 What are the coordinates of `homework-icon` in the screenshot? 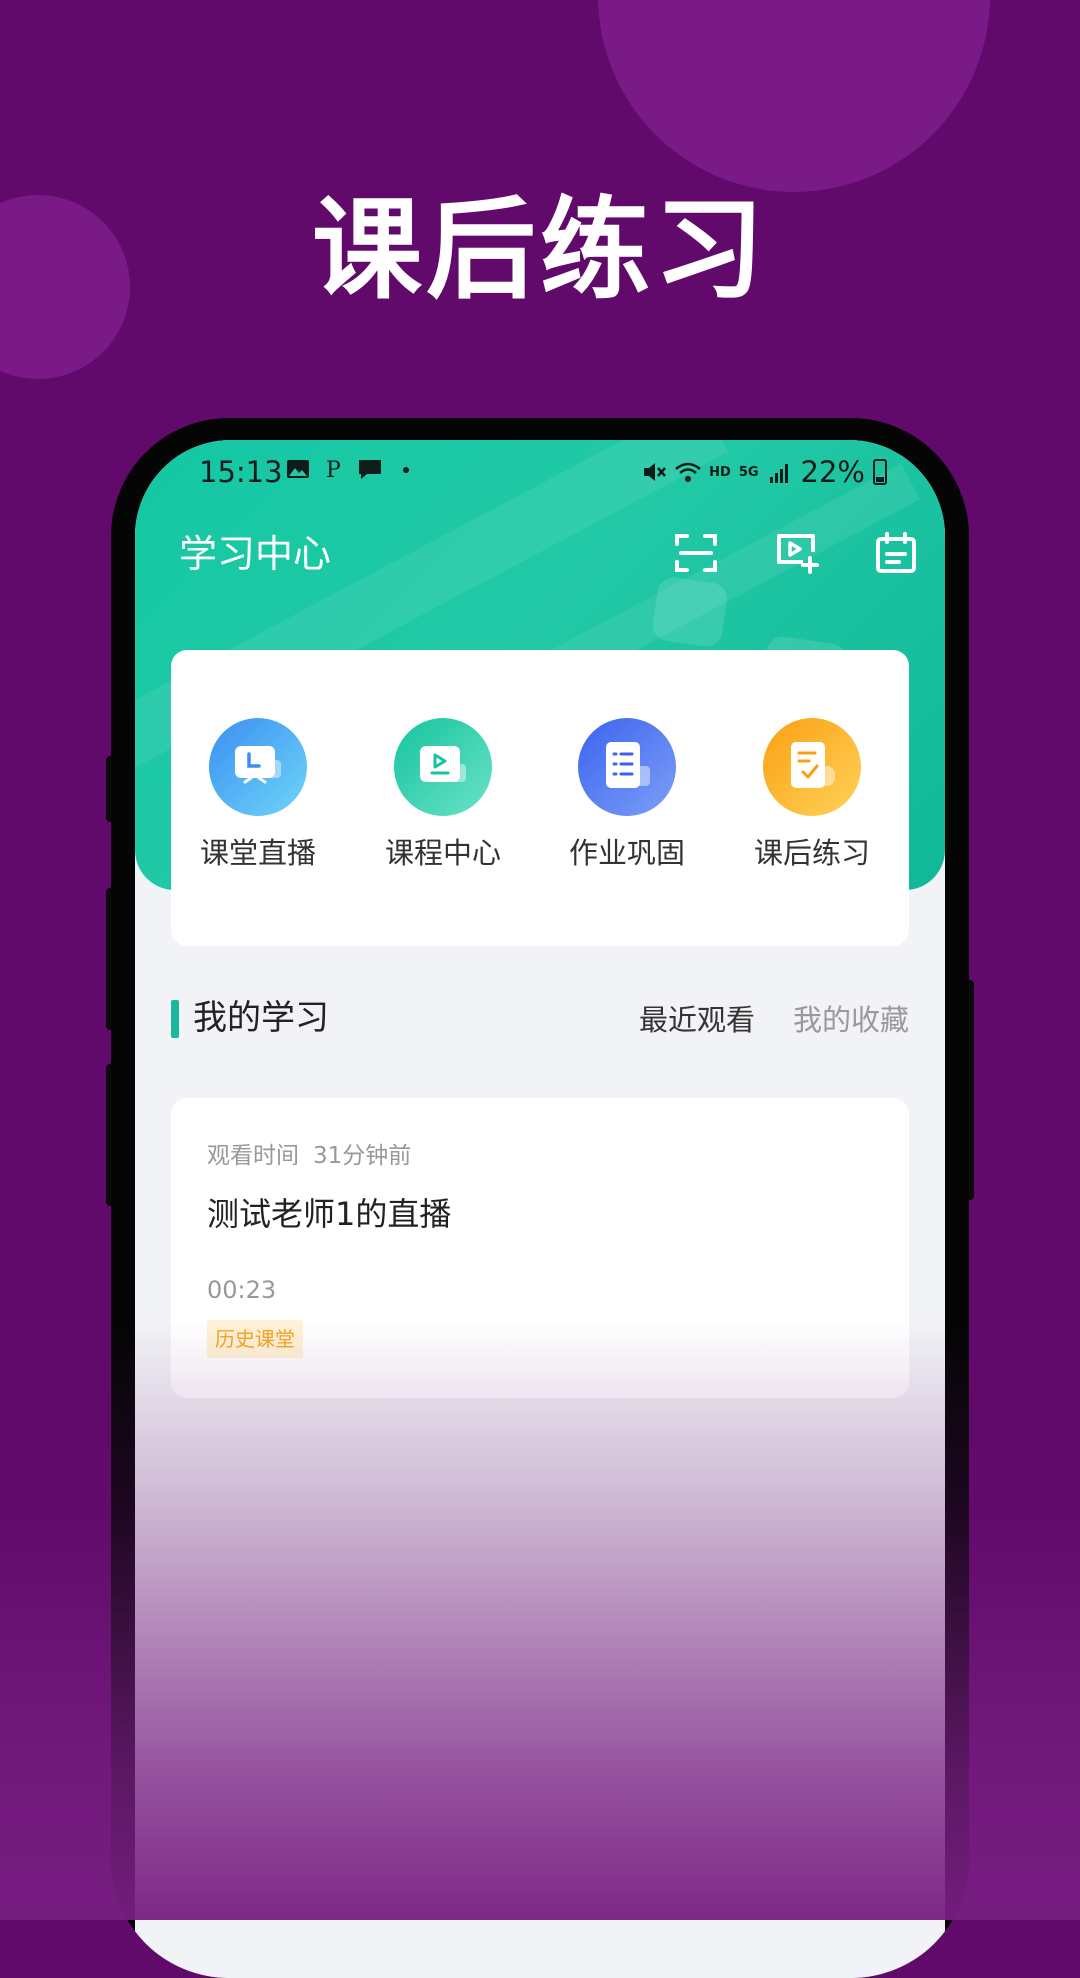 It's located at (627, 767).